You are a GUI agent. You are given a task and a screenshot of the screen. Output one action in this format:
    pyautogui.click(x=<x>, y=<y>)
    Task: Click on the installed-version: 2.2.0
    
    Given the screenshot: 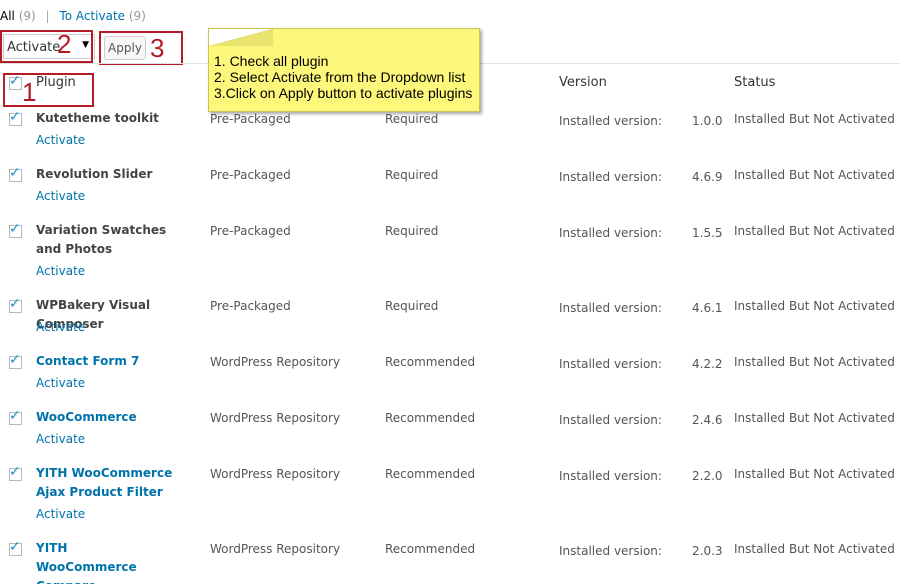 What is the action you would take?
    pyautogui.click(x=707, y=476)
    